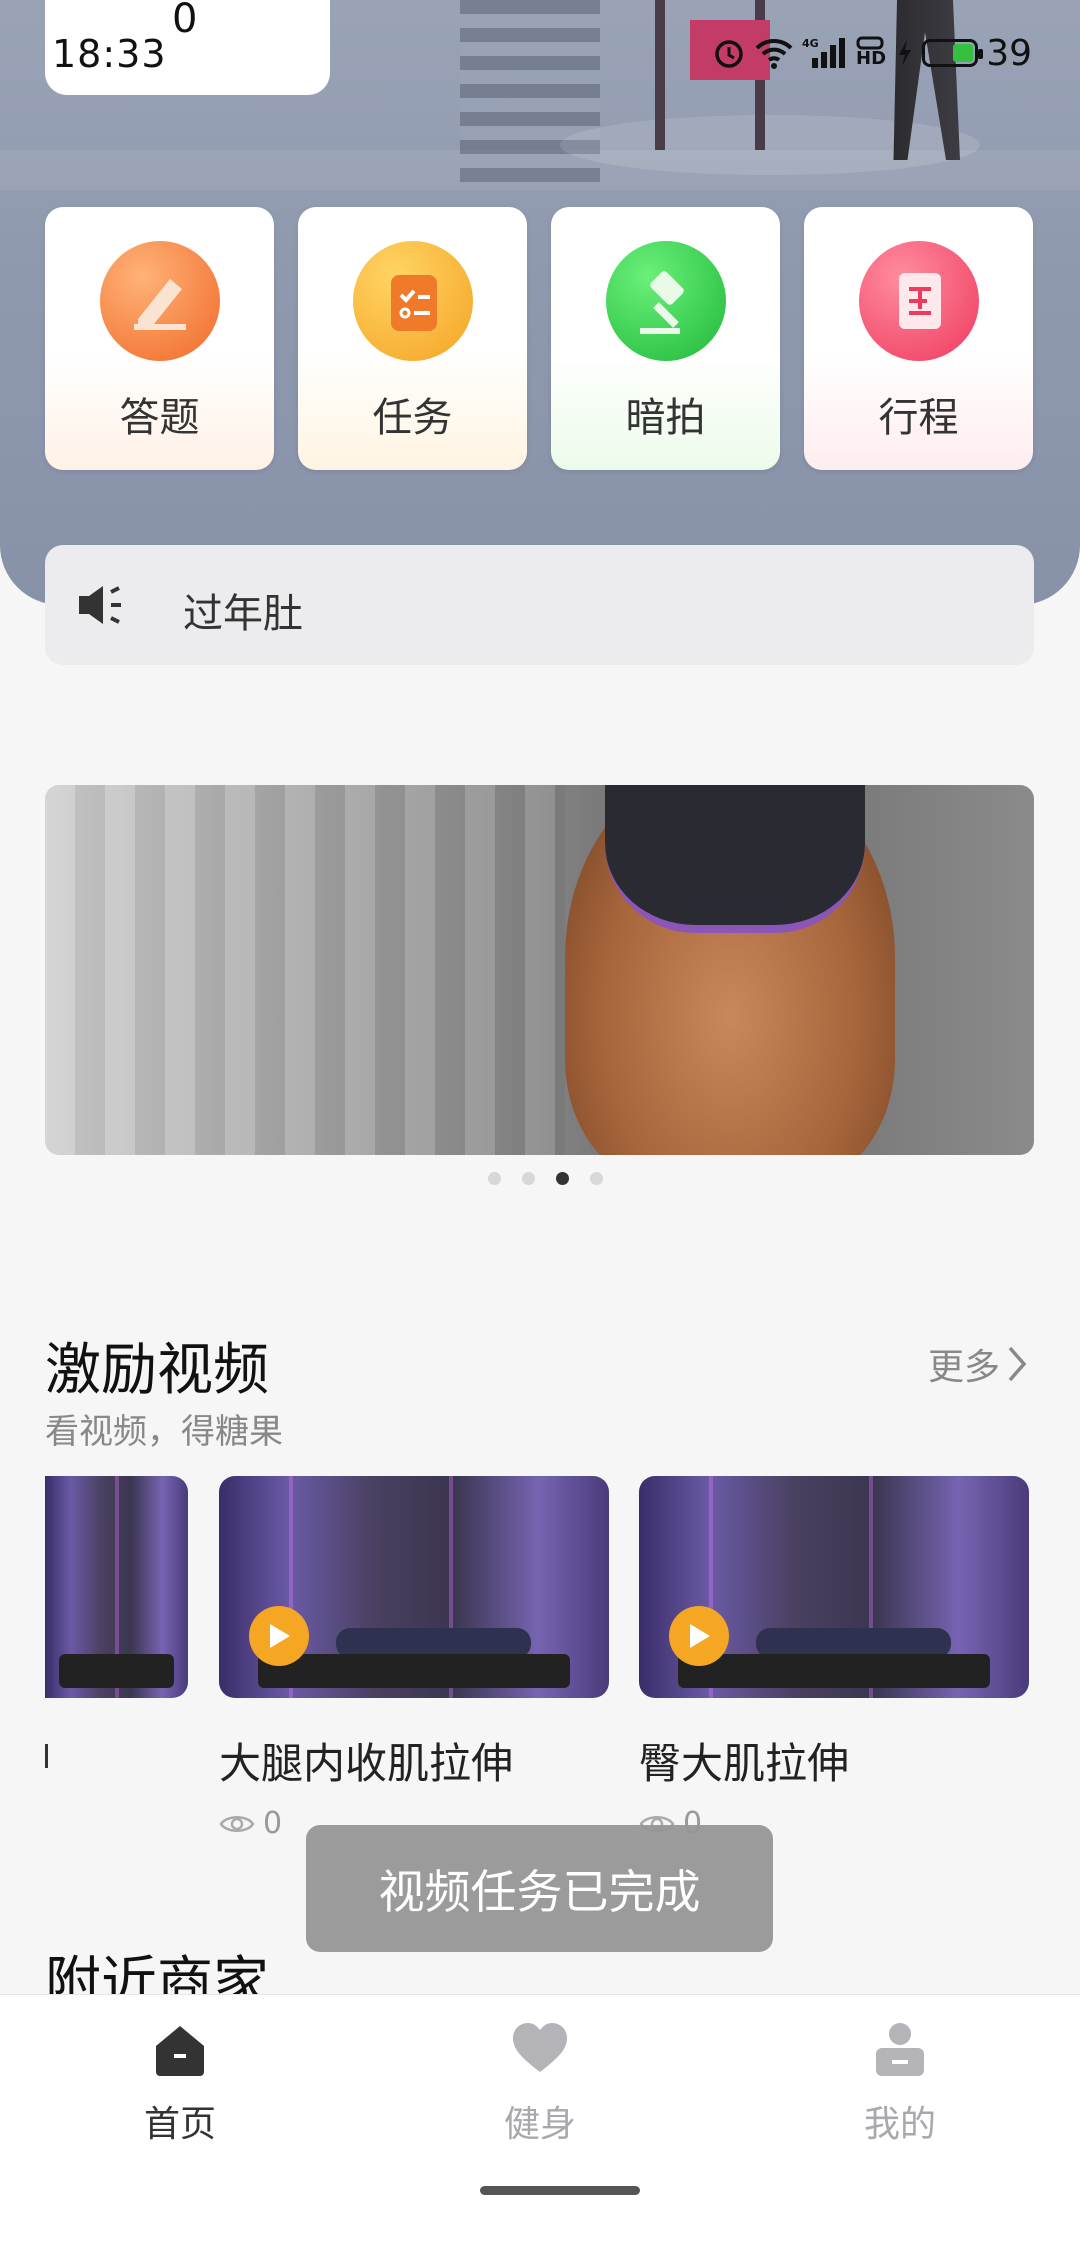 The image size is (1080, 2245). I want to click on quick-action-auction: 暗拍, so click(665, 338).